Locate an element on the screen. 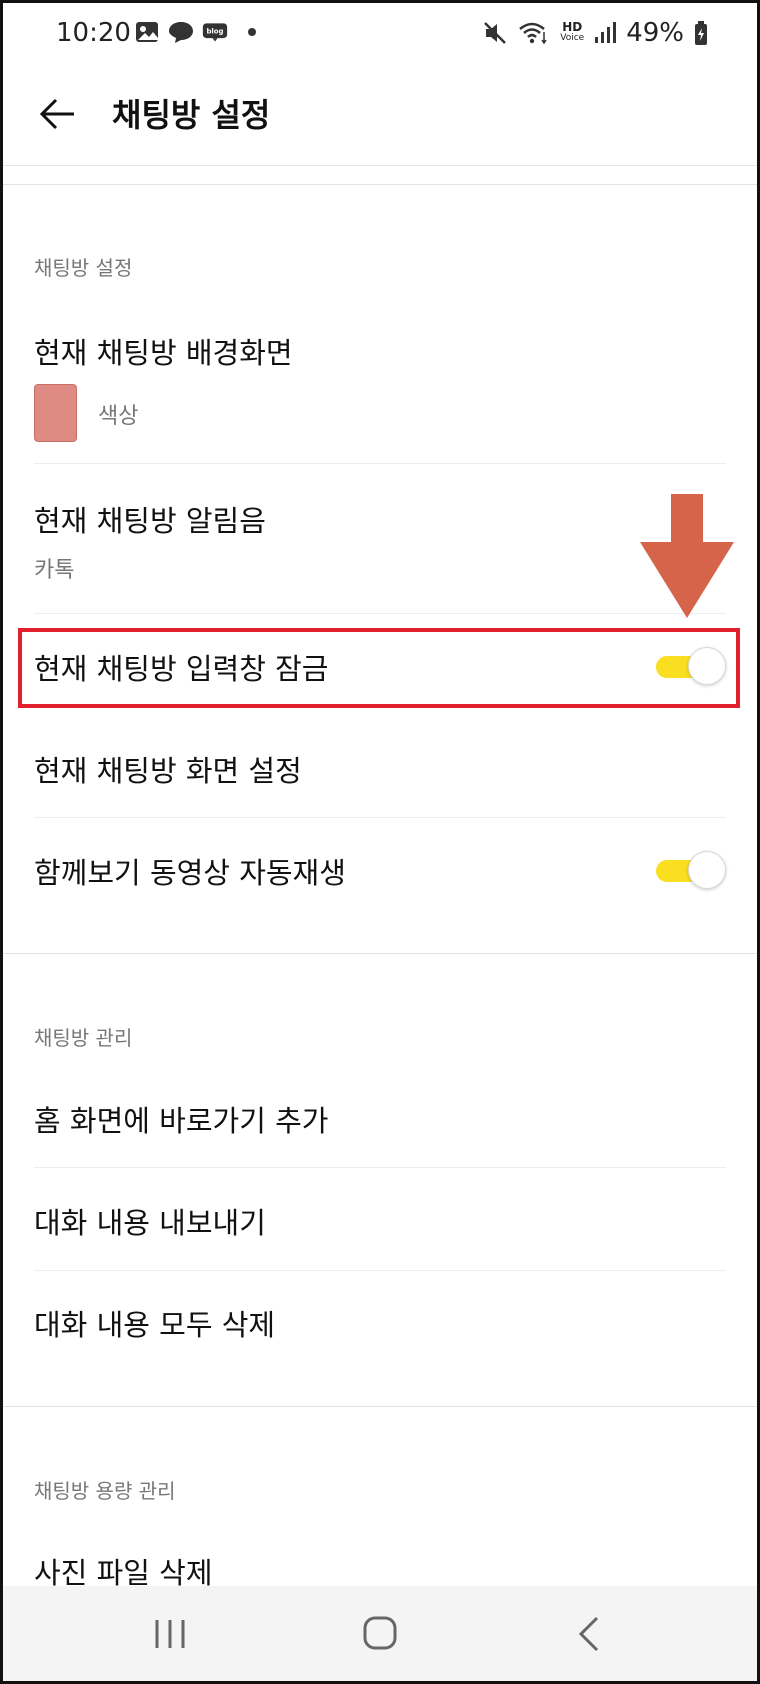  status-bar: 10:20 blog HD Voice 49% is located at coordinates (380, 35).